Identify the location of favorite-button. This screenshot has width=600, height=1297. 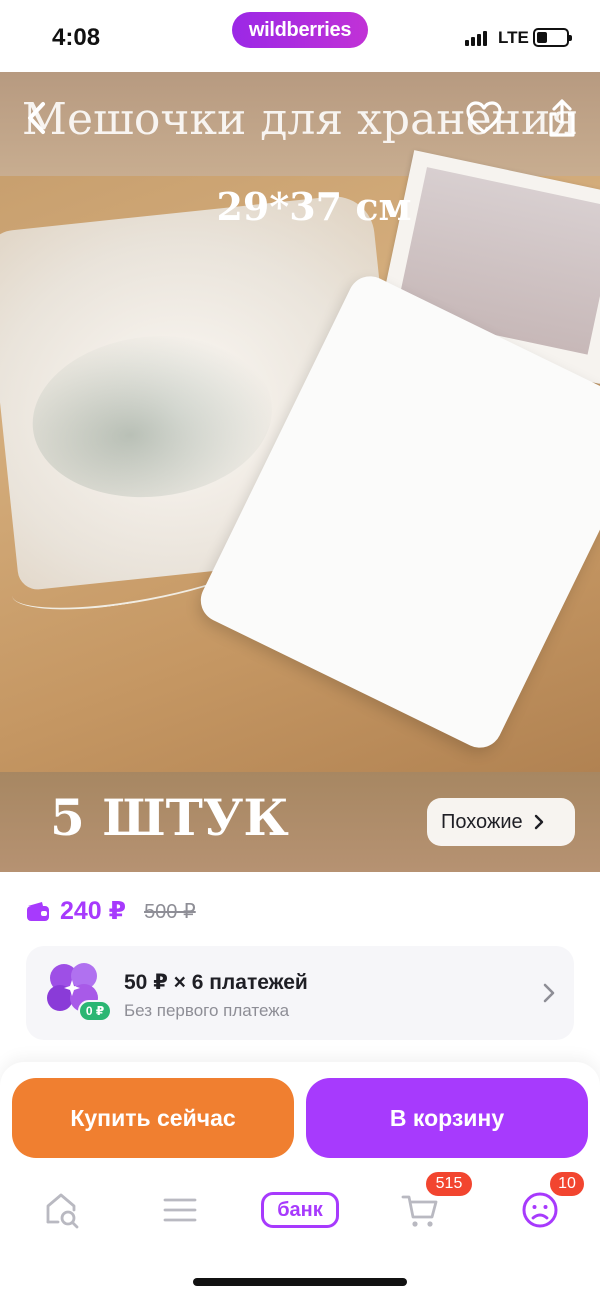
(484, 118).